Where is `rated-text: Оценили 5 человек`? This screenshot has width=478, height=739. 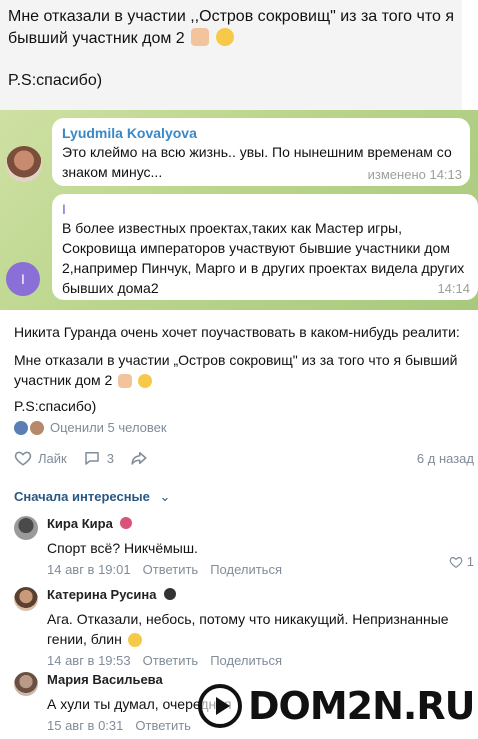
rated-text: Оценили 5 человек is located at coordinates (108, 427).